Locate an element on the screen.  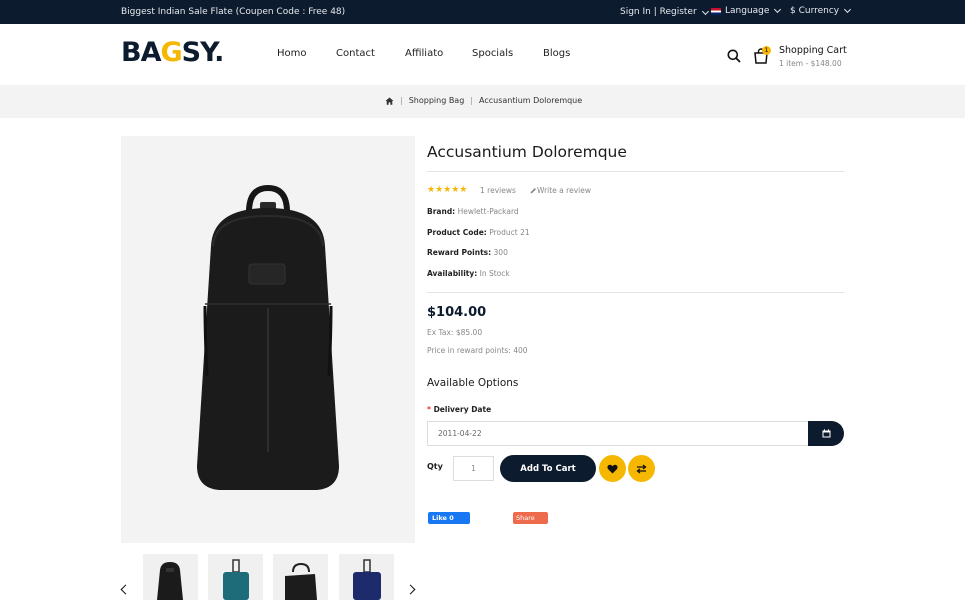
calendar-button is located at coordinates (826, 433).